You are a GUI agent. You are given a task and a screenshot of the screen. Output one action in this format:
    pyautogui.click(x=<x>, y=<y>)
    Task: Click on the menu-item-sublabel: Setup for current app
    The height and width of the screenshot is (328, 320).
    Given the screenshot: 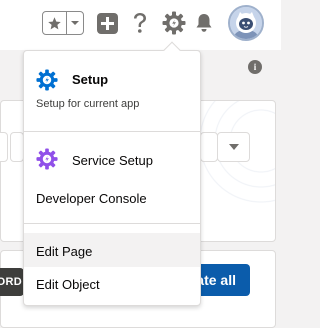 What is the action you would take?
    pyautogui.click(x=88, y=104)
    